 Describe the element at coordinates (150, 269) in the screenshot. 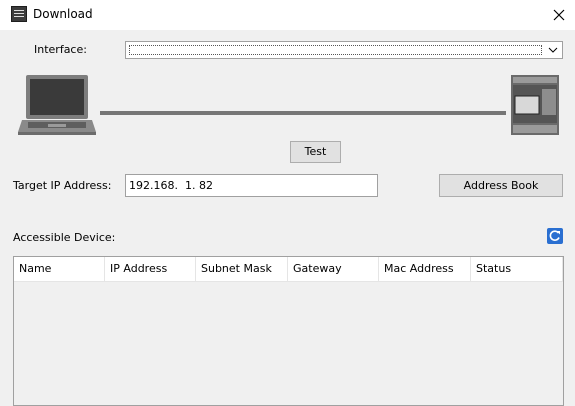

I see `column-header-ip: IP Address` at that location.